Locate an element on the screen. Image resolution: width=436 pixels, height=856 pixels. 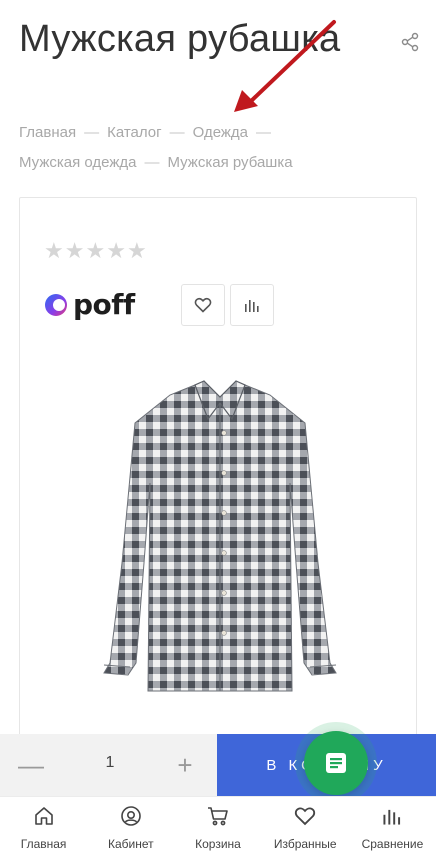
add-to-favorites-button is located at coordinates (203, 305).